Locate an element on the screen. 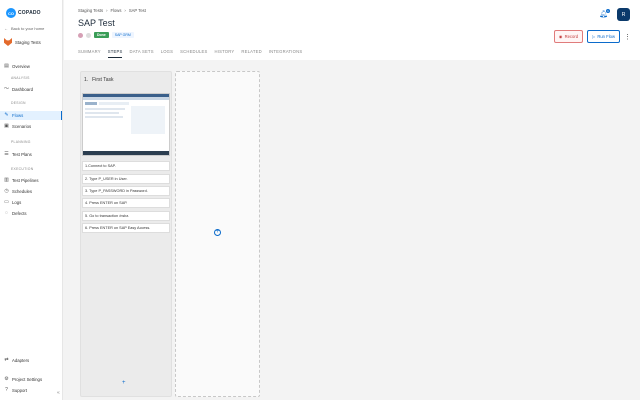 The image size is (640, 400). step-item: 2. Type P_USER in User. is located at coordinates (126, 179).